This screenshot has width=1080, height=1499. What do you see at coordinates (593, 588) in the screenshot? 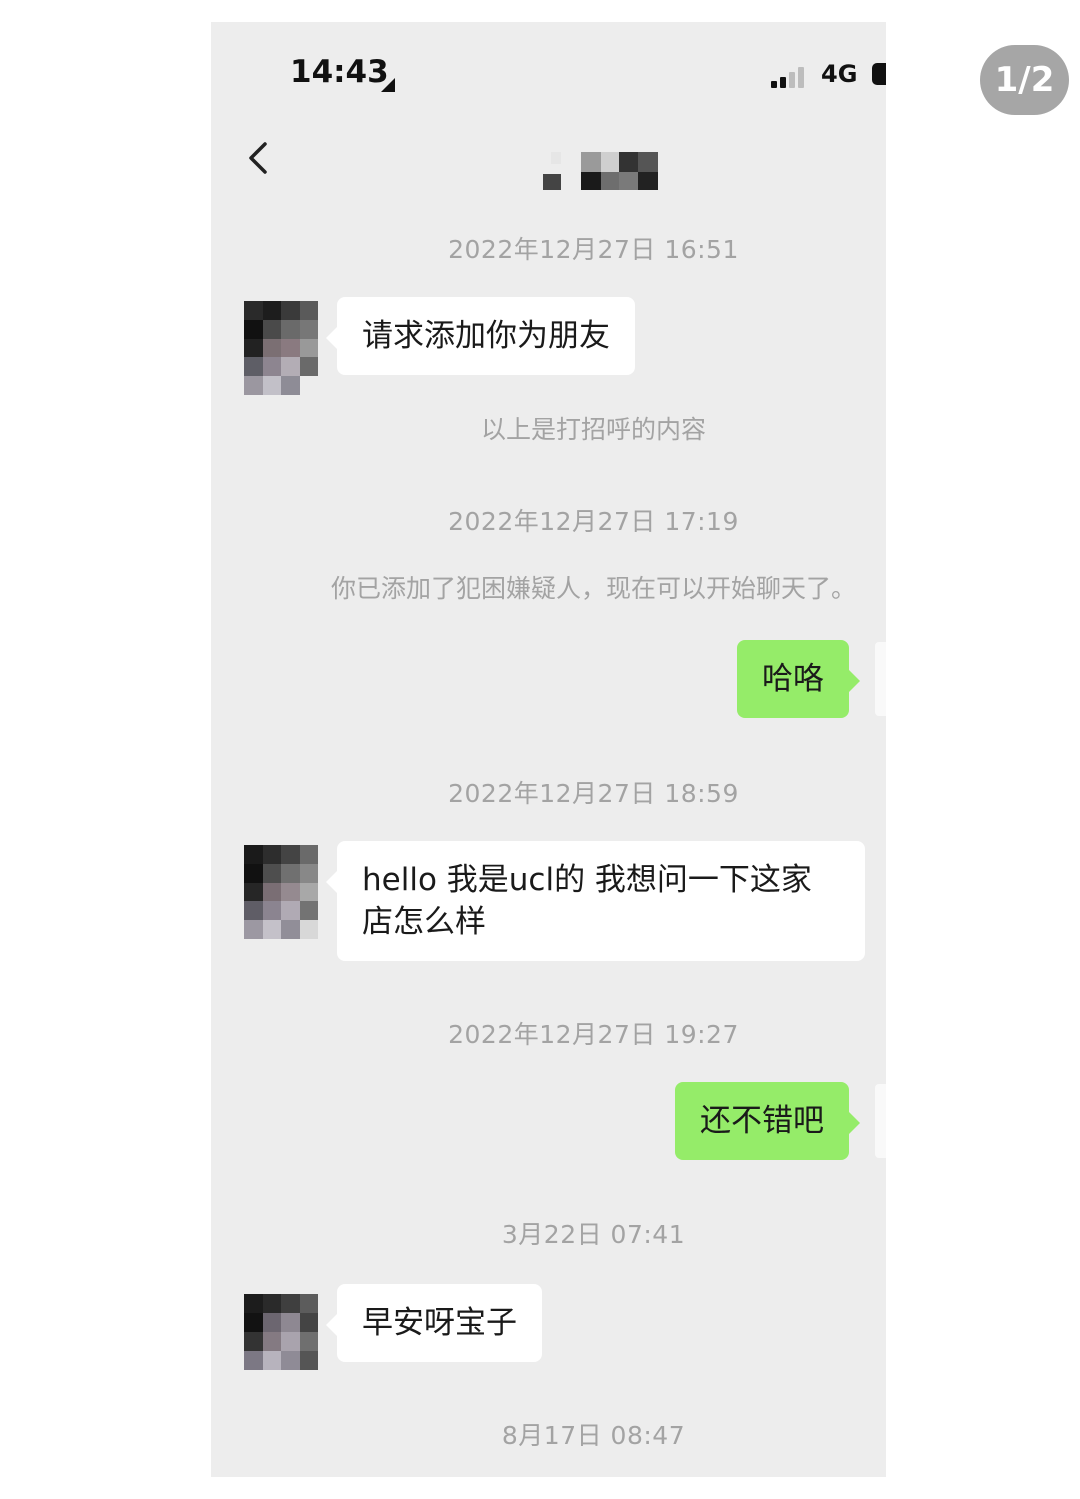
I see `system-message: 你已添加了犯困嫌疑人，现在可以开始聊天了。` at bounding box center [593, 588].